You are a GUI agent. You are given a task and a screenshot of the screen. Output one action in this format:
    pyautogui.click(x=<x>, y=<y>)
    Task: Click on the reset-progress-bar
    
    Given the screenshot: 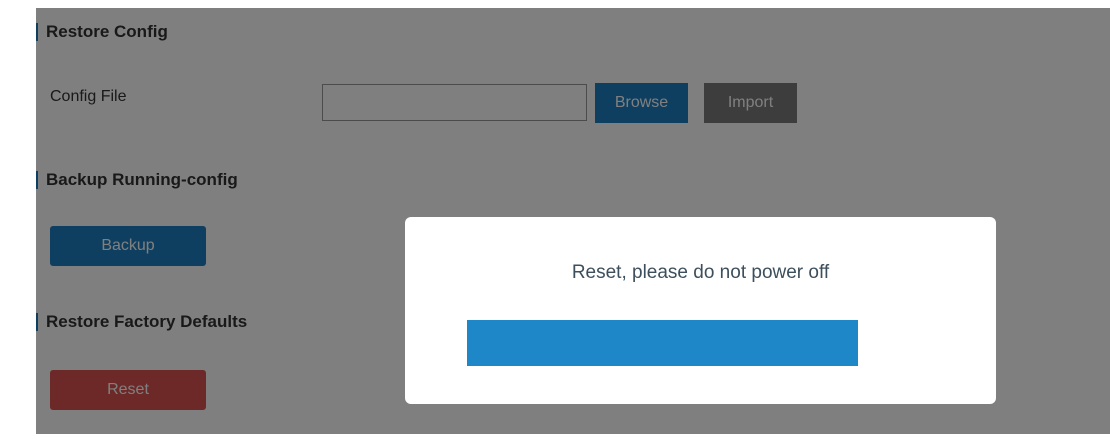 What is the action you would take?
    pyautogui.click(x=662, y=343)
    